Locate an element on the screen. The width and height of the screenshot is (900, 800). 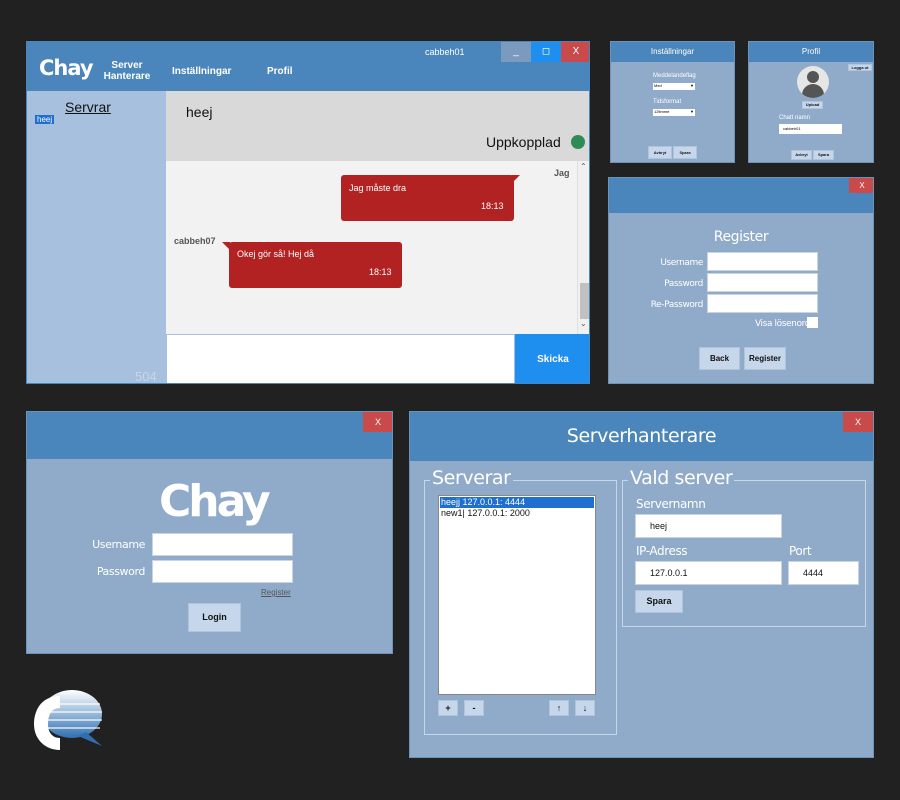
message-sender: cabbeh07 is located at coordinates (195, 241).